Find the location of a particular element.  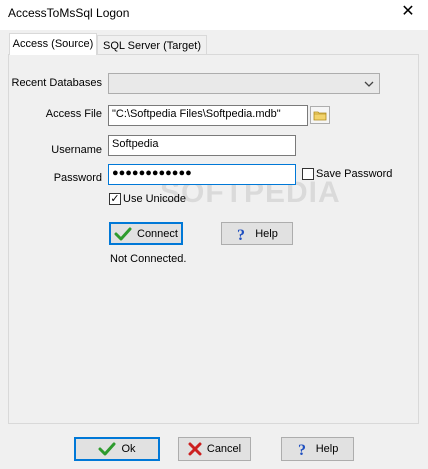

access-file-input: "C:\Softpedia Files\Softpedia.mdb" is located at coordinates (208, 115).